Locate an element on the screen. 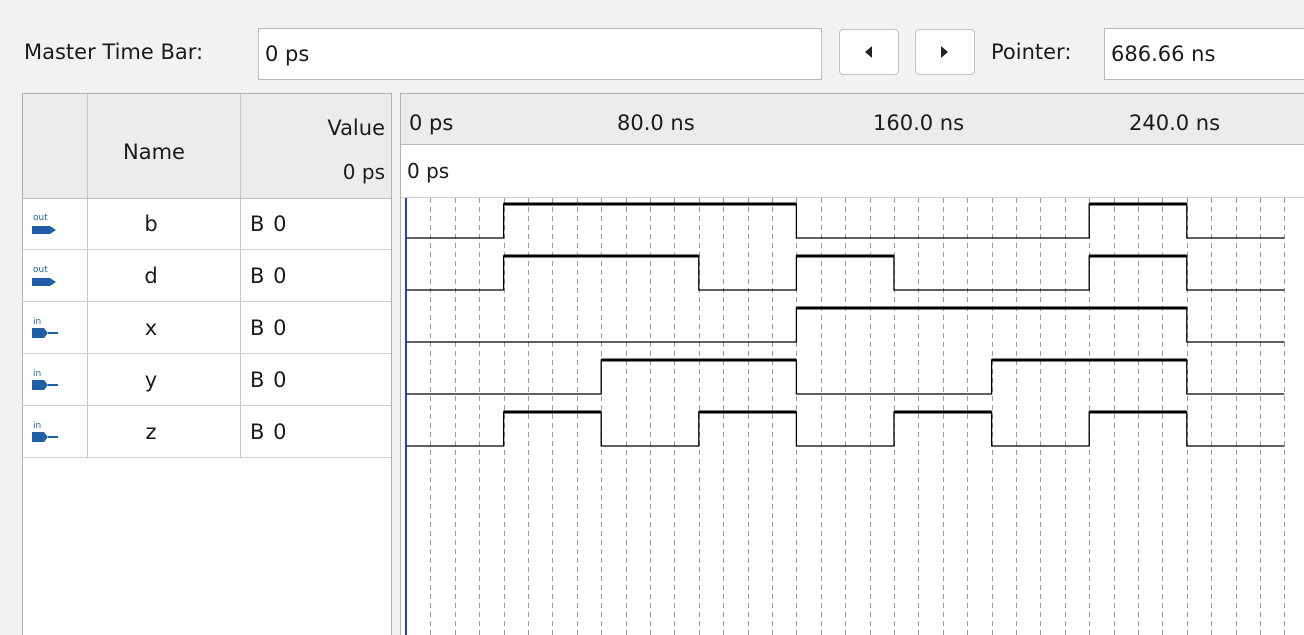 The width and height of the screenshot is (1304, 635). name-column-header: Name is located at coordinates (154, 152).